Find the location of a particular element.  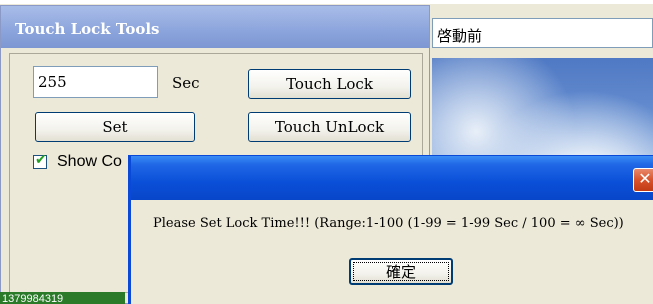

touch-lock-button: Touch Lock is located at coordinates (329, 84).